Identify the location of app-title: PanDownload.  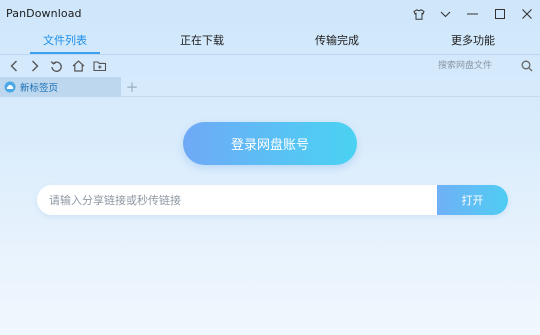
(44, 13).